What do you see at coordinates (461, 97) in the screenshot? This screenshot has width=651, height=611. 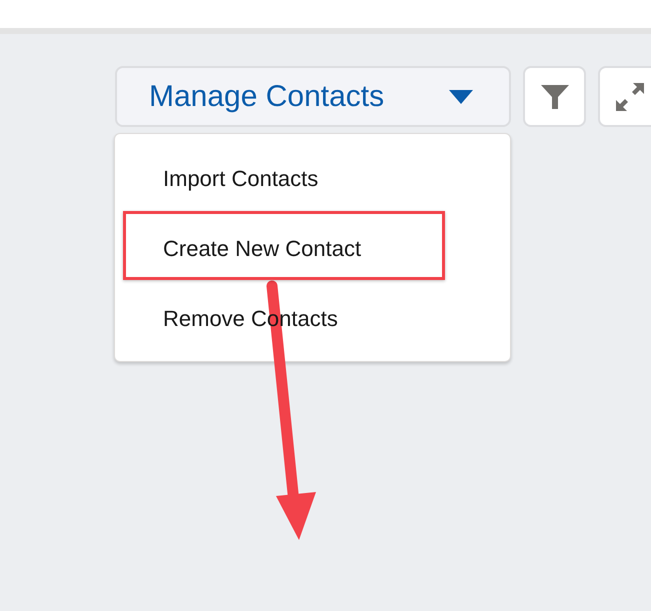 I see `caret-icon` at bounding box center [461, 97].